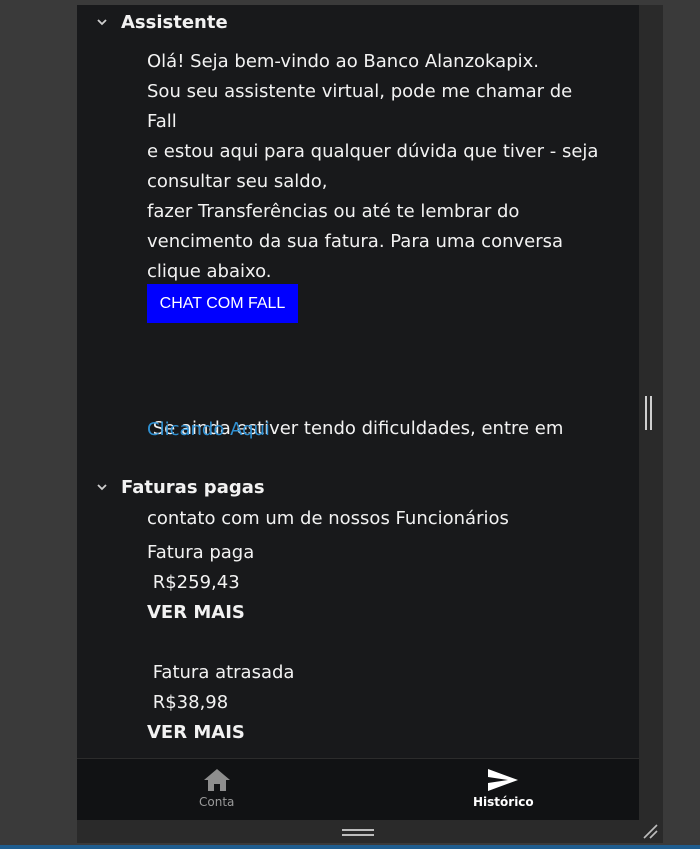  I want to click on nav-item-historico: Histórico, so click(503, 788).